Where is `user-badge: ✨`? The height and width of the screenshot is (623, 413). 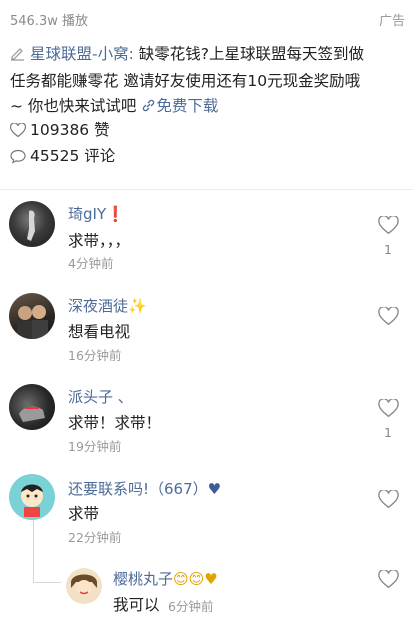
user-badge: ✨ is located at coordinates (137, 306).